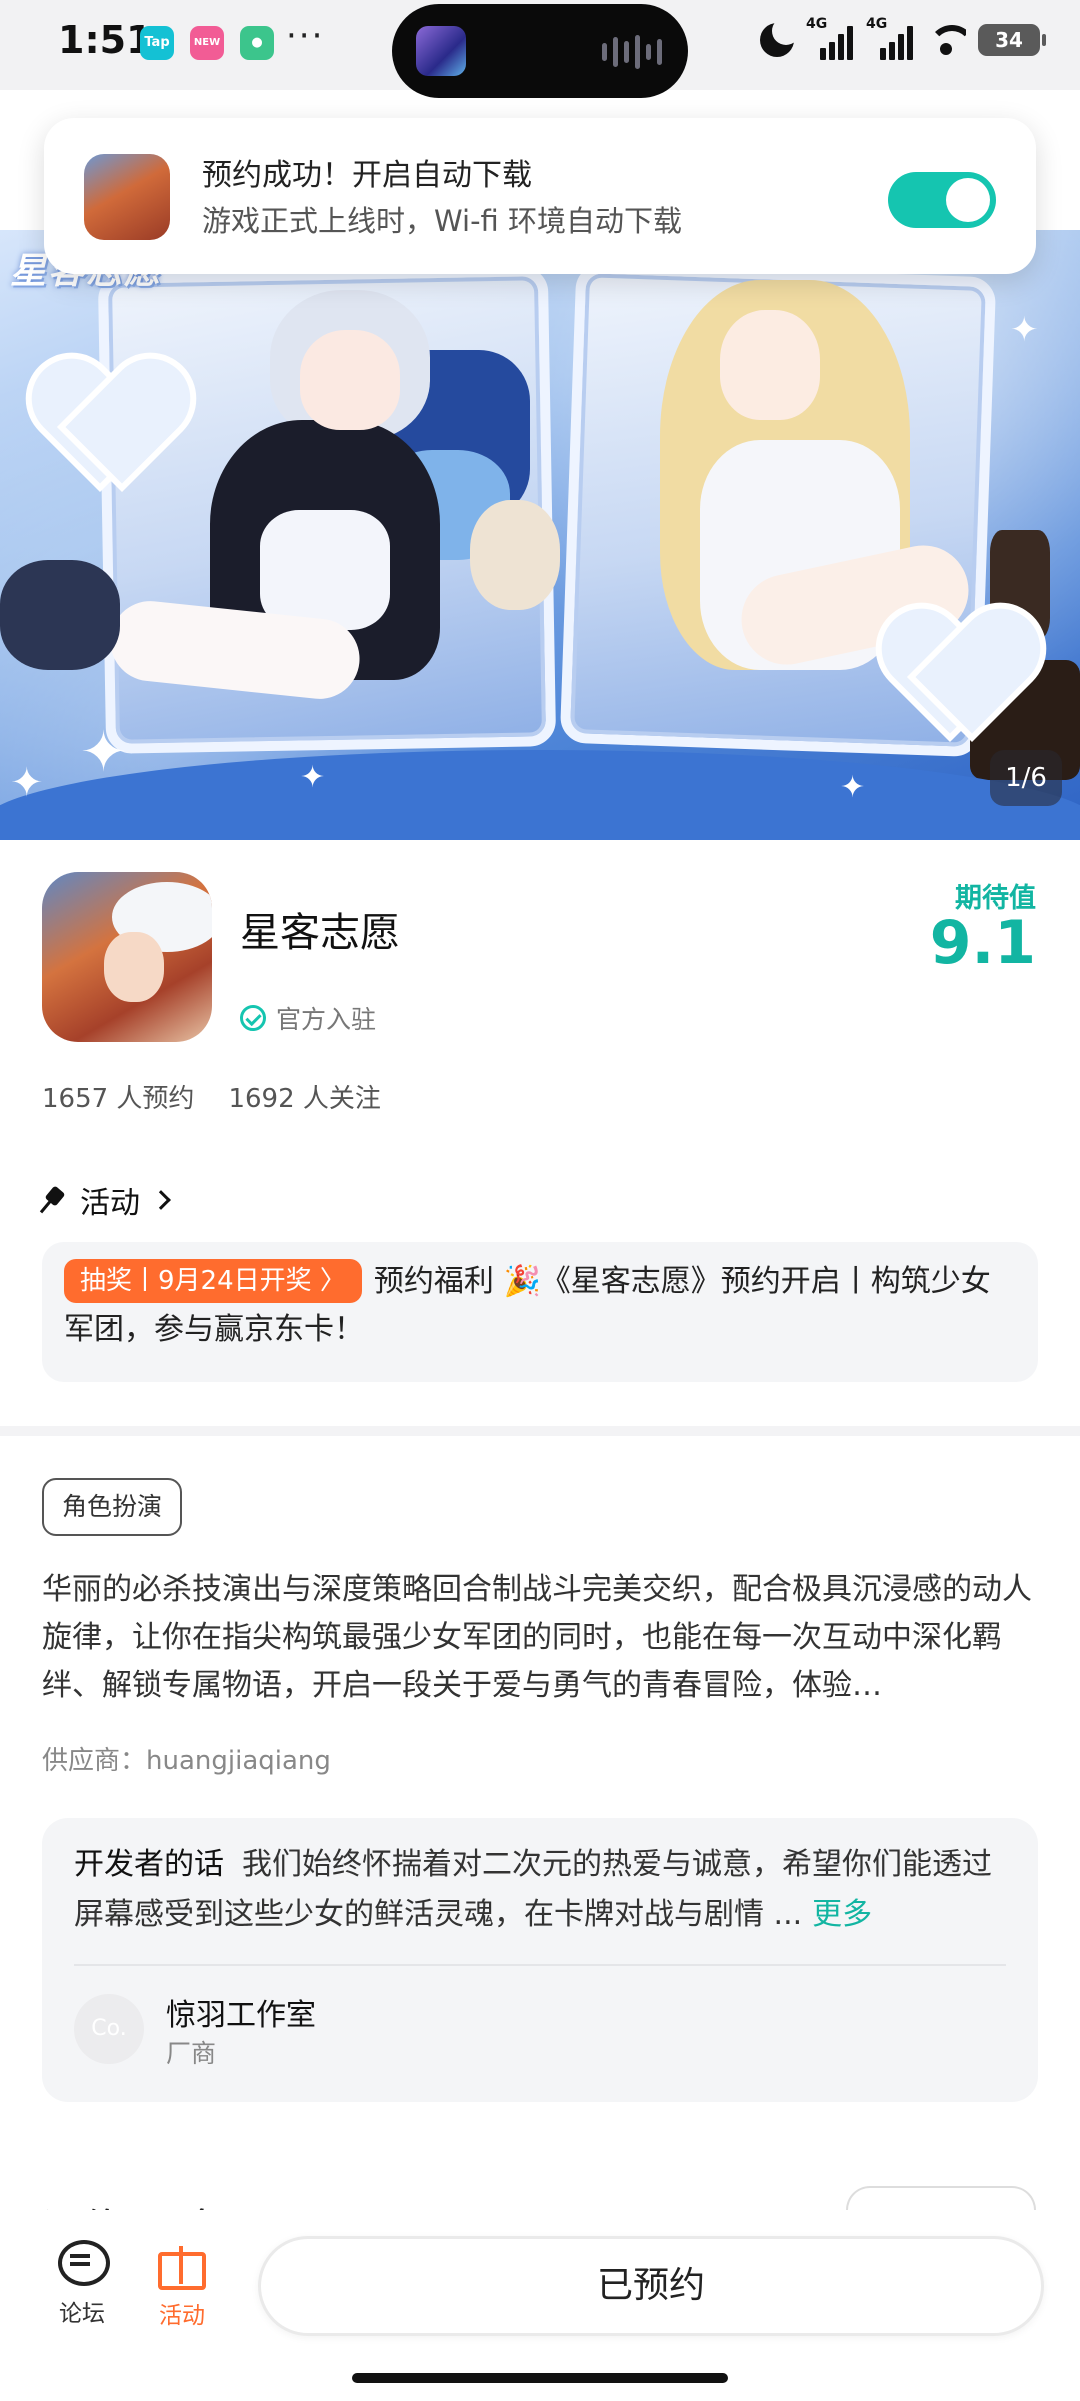  I want to click on carousel-pager: 1/6, so click(1026, 778).